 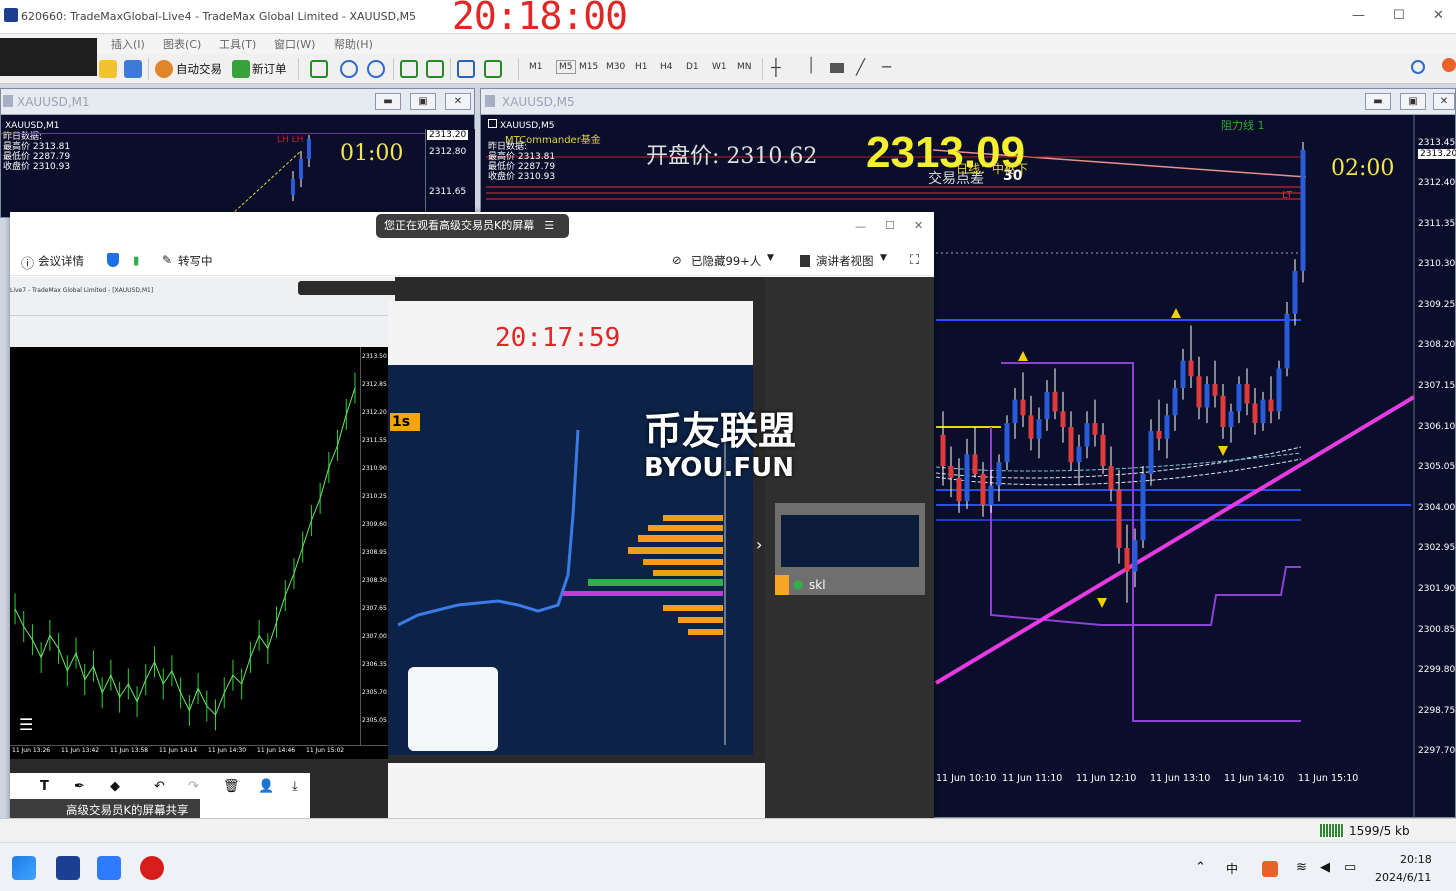 What do you see at coordinates (1403, 877) in the screenshot?
I see `clock-date: 2024/6/11` at bounding box center [1403, 877].